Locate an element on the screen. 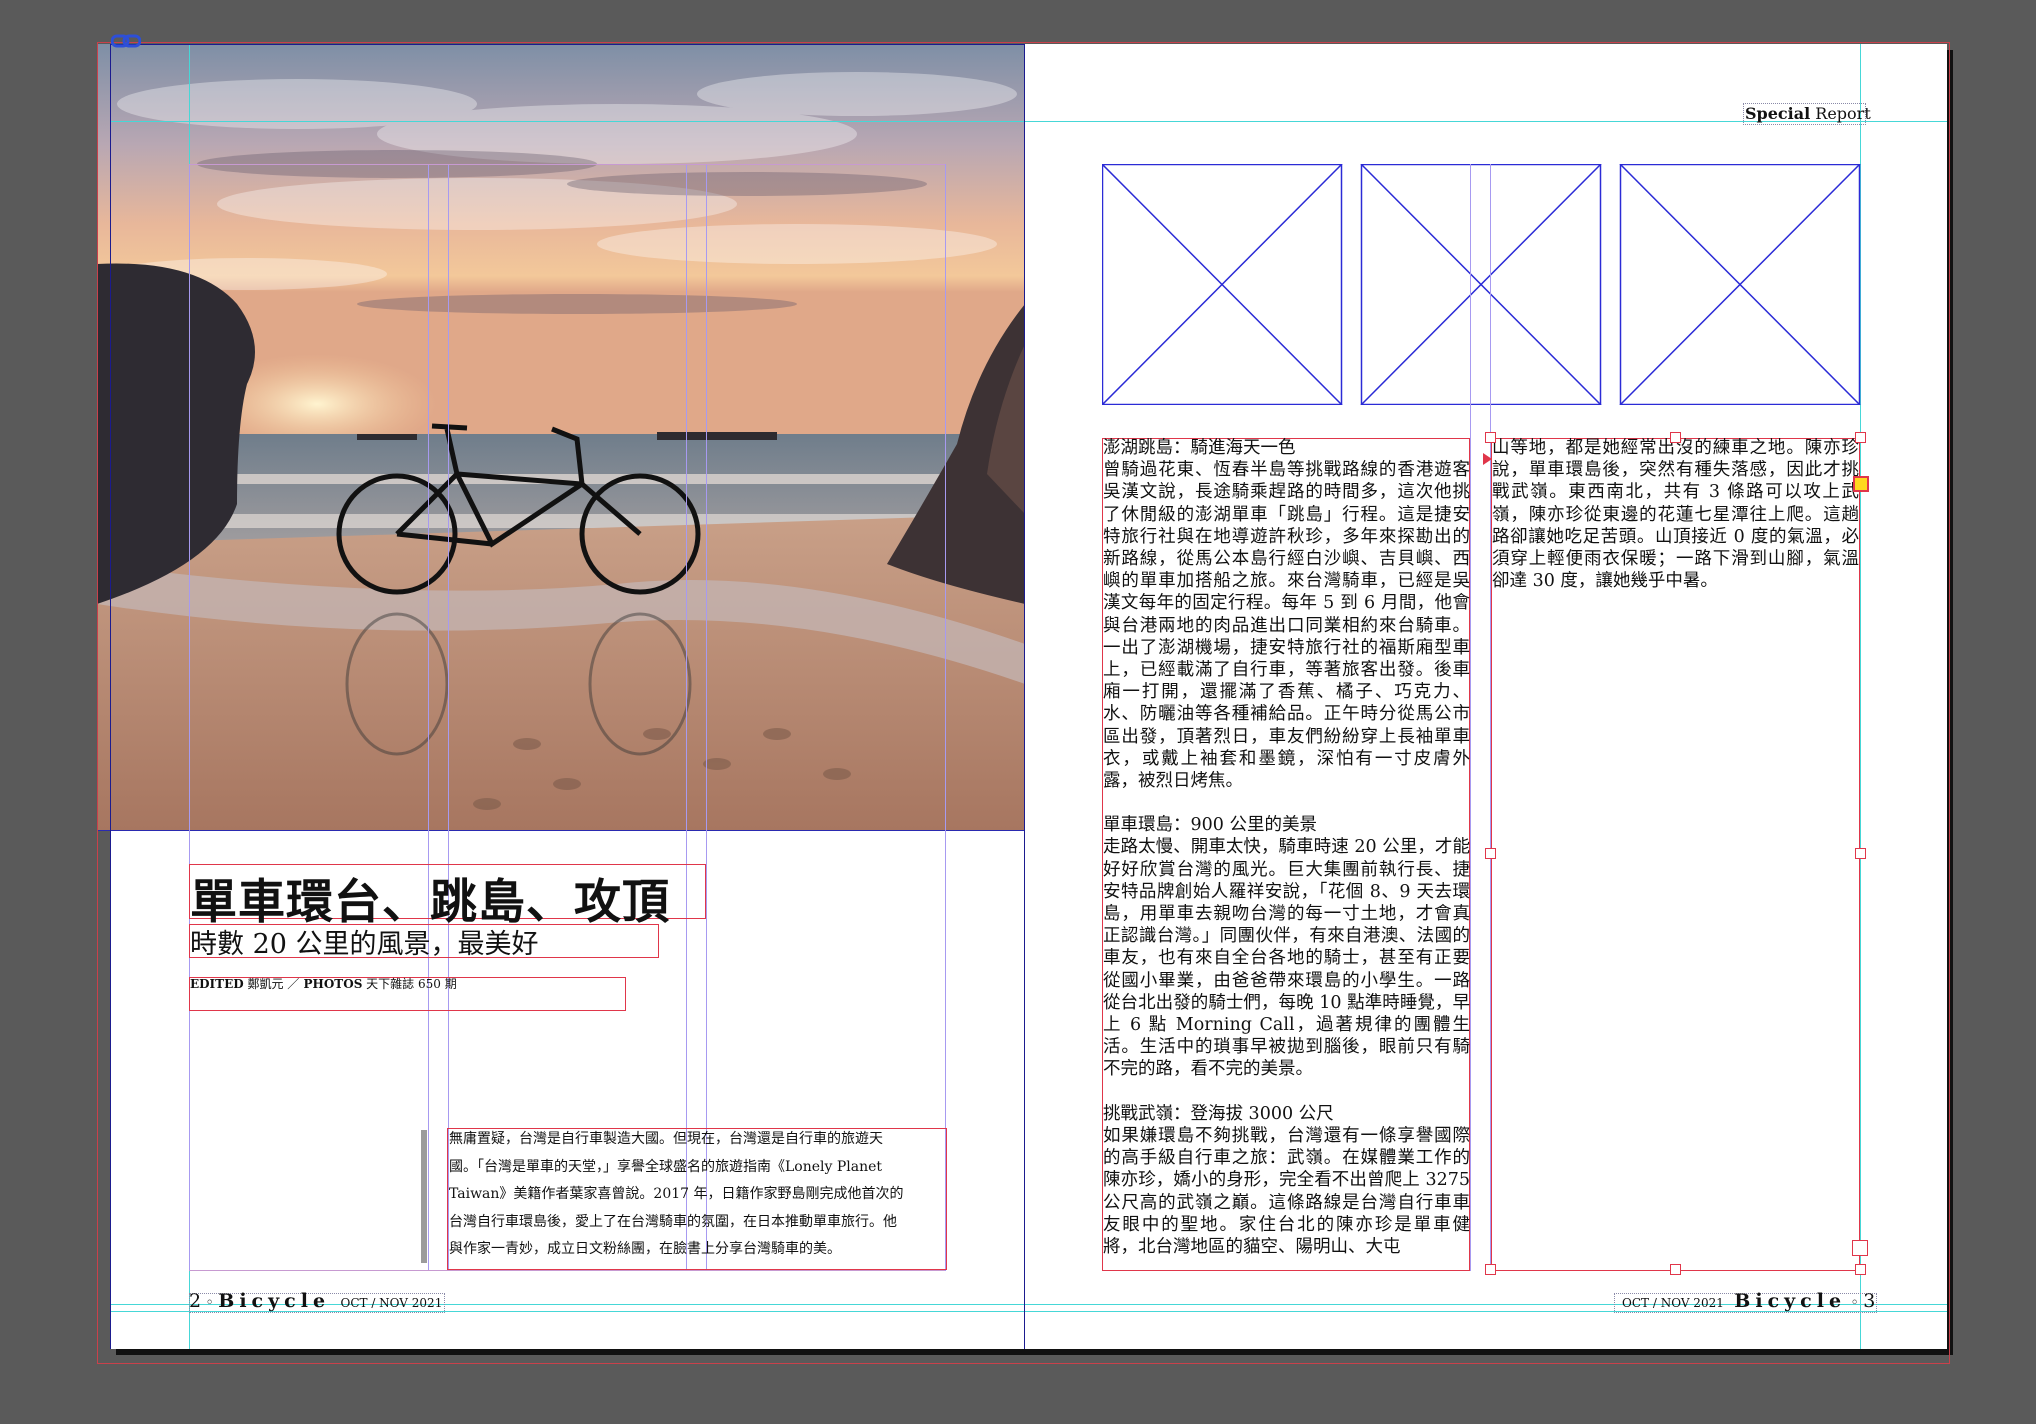  frame-outport-handle is located at coordinates (1860, 1248).